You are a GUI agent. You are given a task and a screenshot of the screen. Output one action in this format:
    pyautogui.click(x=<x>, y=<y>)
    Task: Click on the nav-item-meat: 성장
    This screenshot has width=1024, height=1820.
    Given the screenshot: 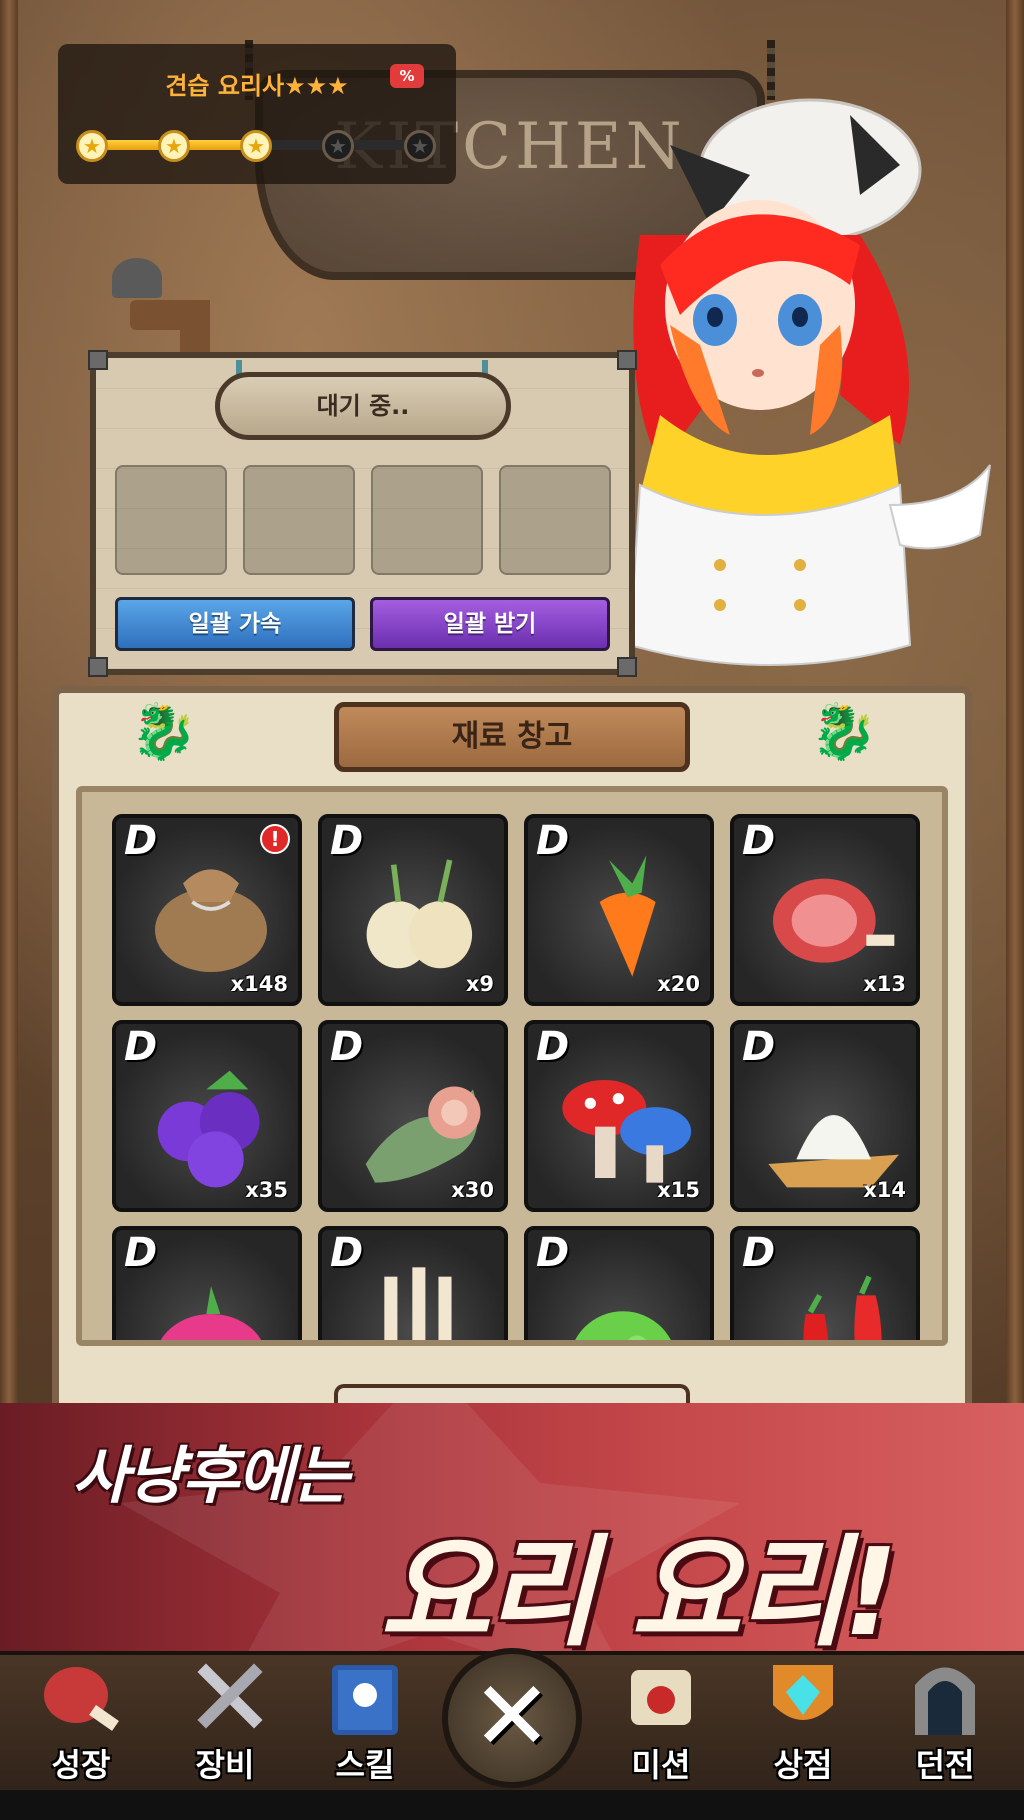 What is the action you would take?
    pyautogui.click(x=81, y=1725)
    